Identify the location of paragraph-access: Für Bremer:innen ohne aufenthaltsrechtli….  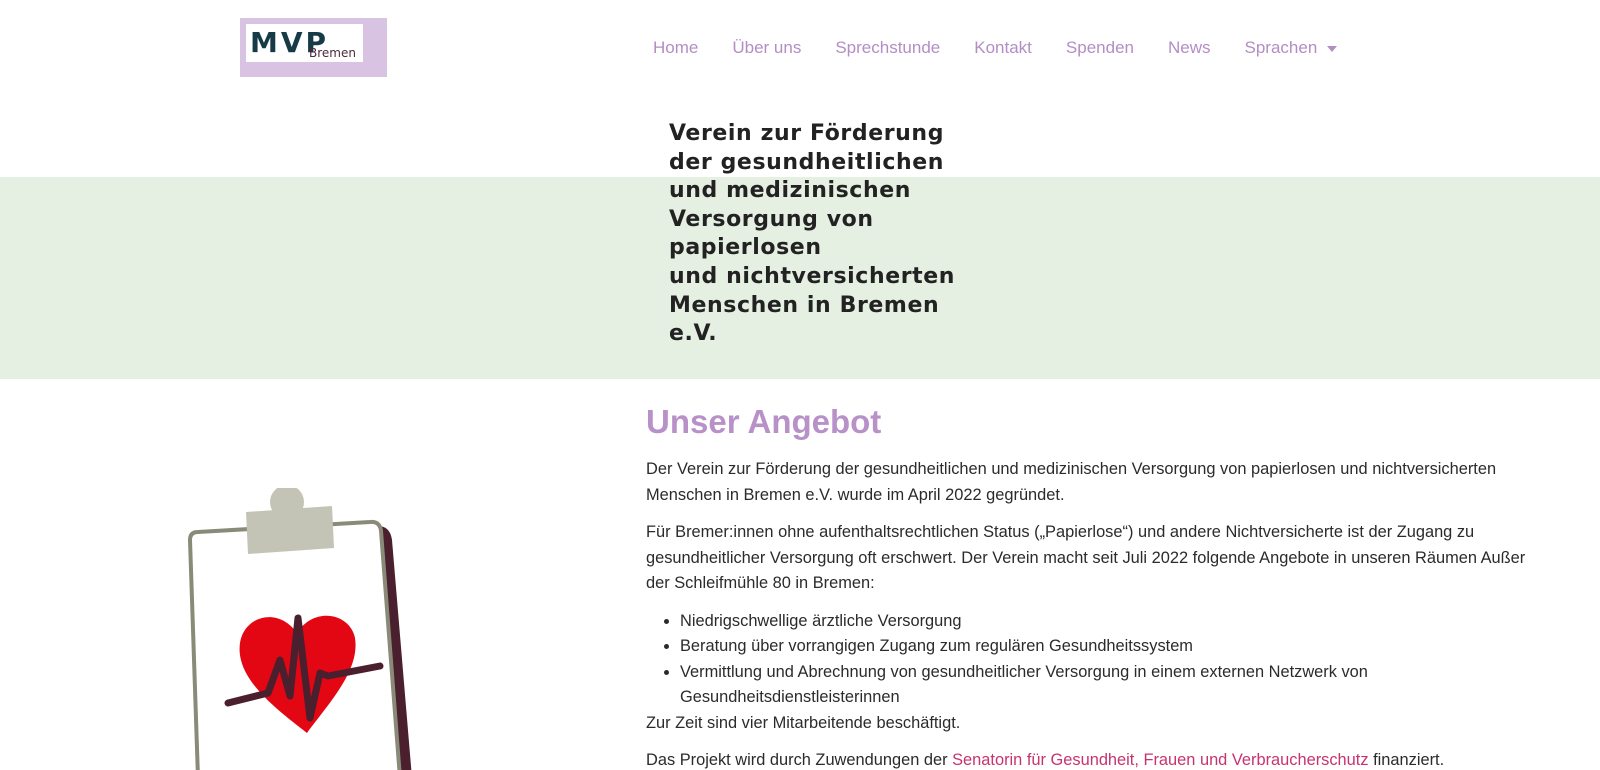
(1086, 557).